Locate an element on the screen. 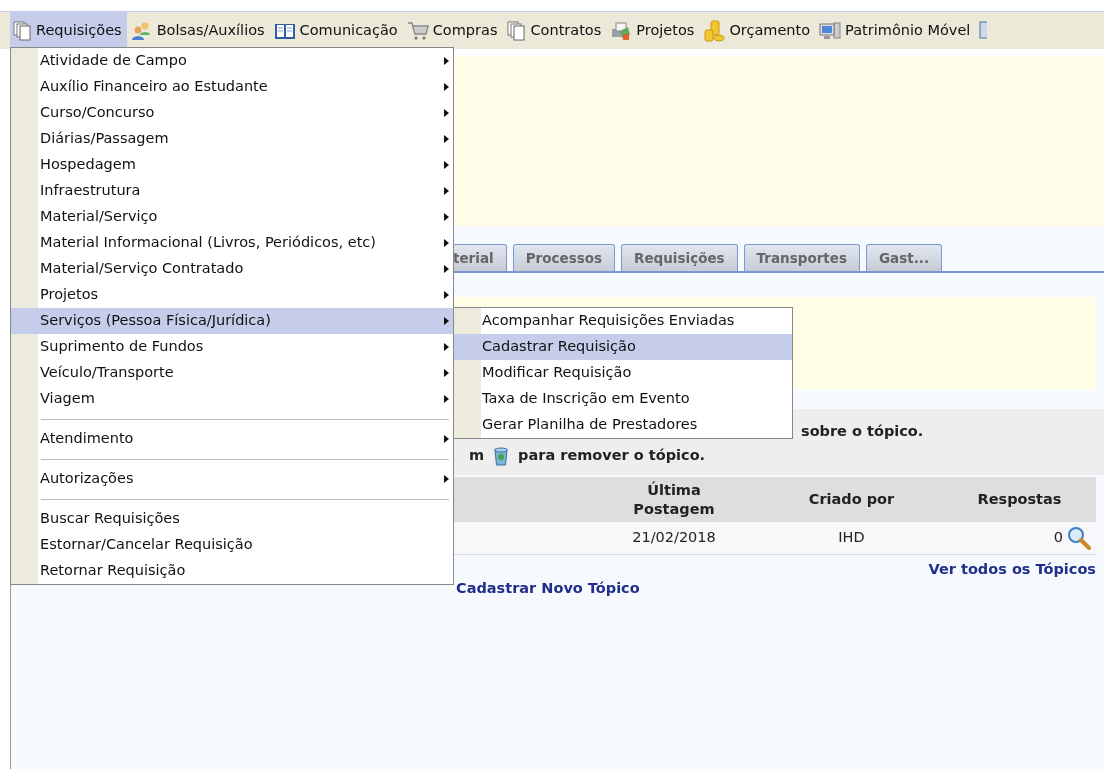 The image size is (1104, 769). menu-item: Auxílio Financeiro ao Estudante is located at coordinates (232, 87).